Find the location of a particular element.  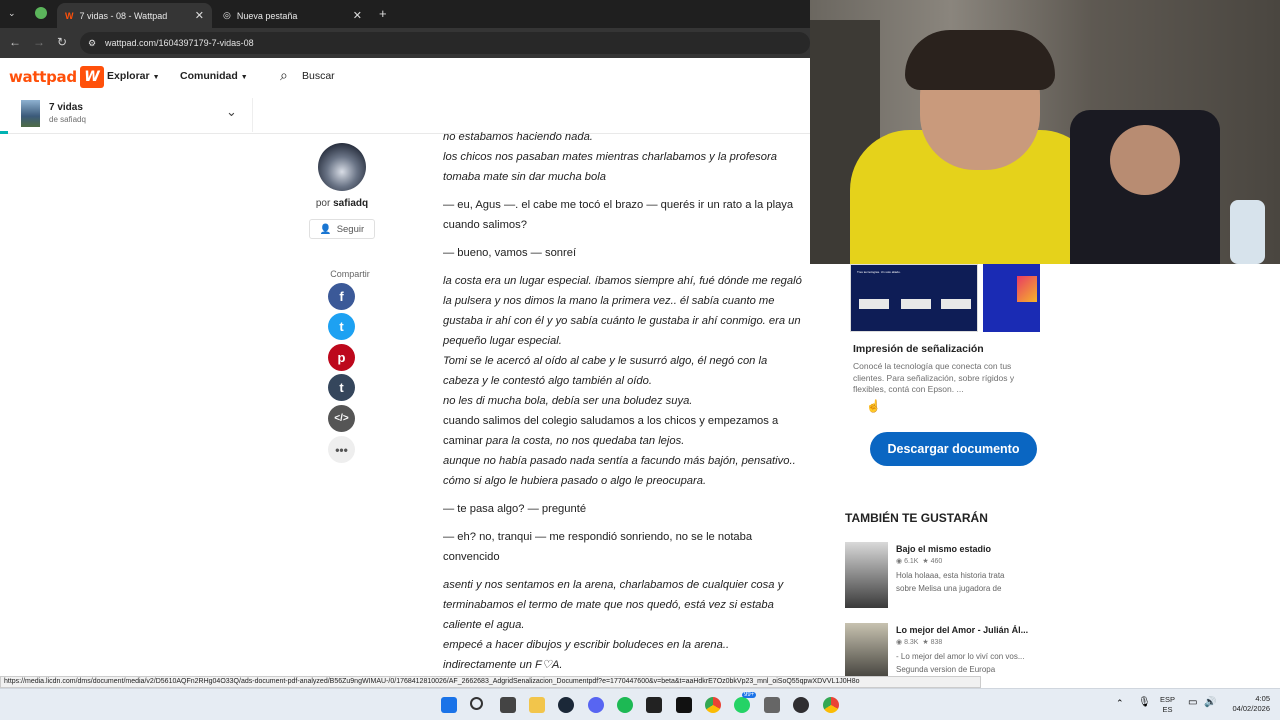

tumblr-icon: t is located at coordinates (341, 387).